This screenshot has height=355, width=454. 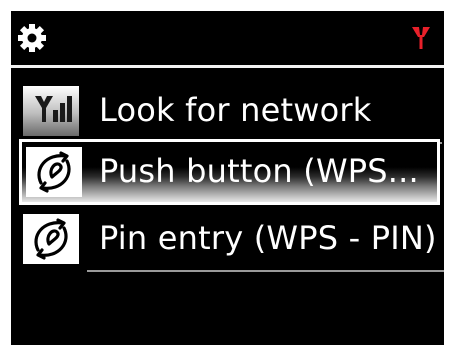 I want to click on menu-item-label: Look for network, so click(x=235, y=110).